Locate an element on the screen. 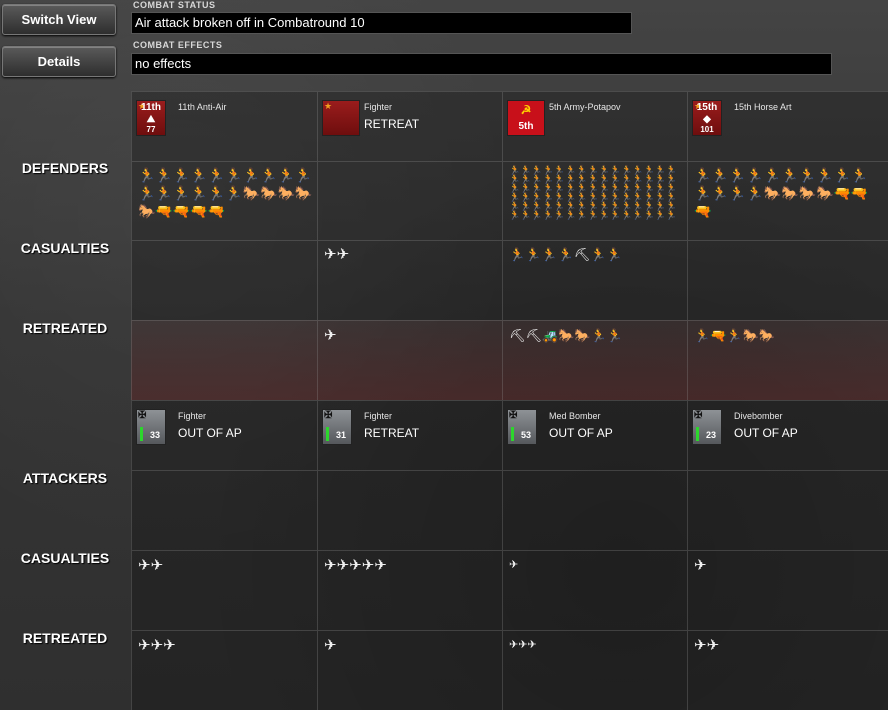 The height and width of the screenshot is (710, 888). defender-retreated-3: ⛏⛏🚜🐎🐎🏃🏃 is located at coordinates (594, 360).